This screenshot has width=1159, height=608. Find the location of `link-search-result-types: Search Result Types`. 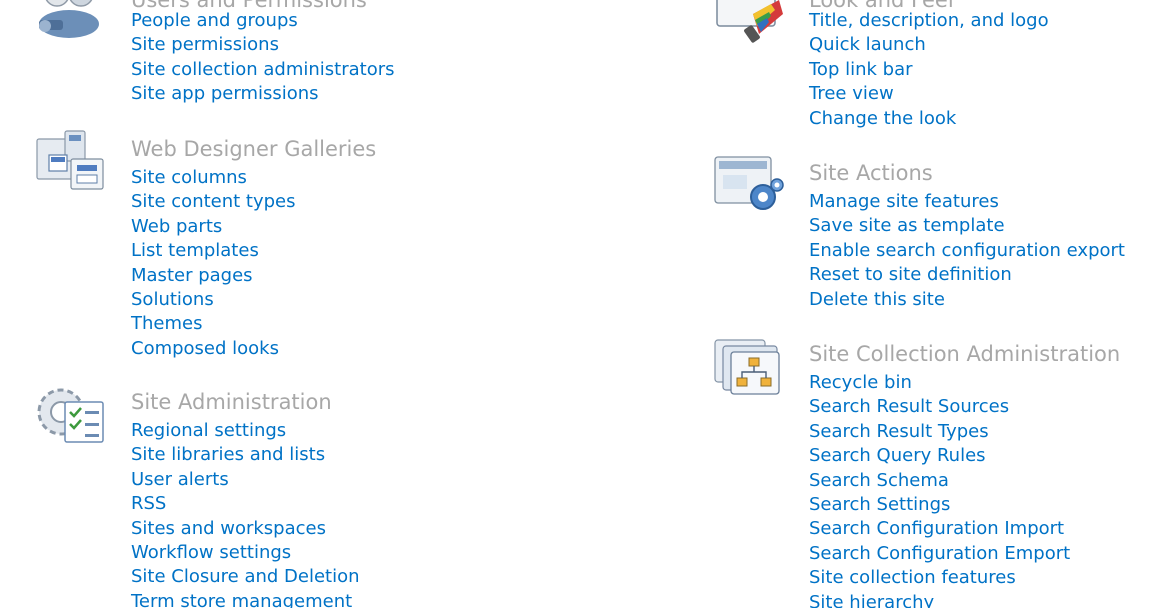

link-search-result-types: Search Result Types is located at coordinates (939, 432).